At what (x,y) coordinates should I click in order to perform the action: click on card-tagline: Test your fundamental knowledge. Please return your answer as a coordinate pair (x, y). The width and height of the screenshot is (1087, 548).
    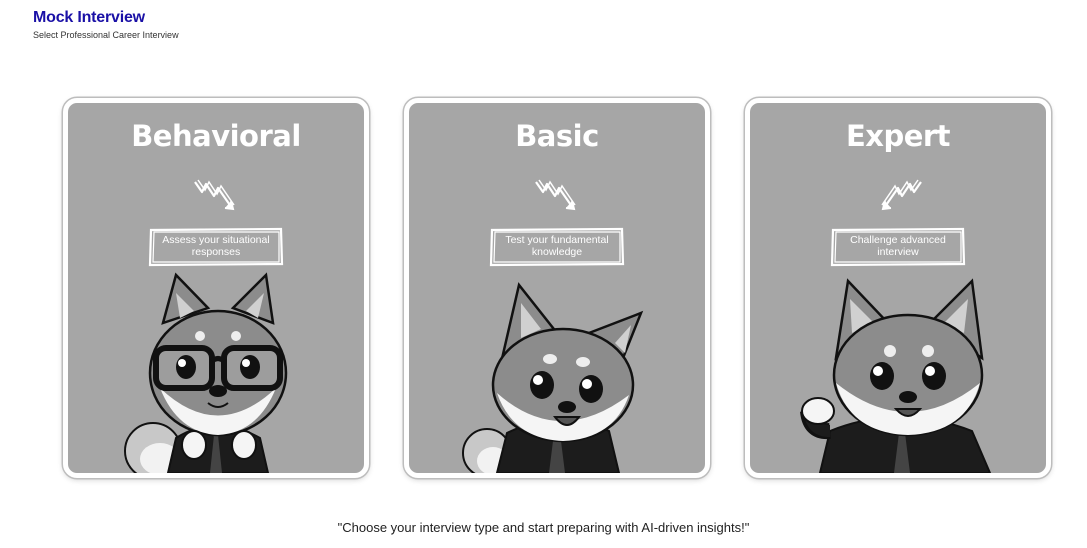
    Looking at the image, I should click on (557, 246).